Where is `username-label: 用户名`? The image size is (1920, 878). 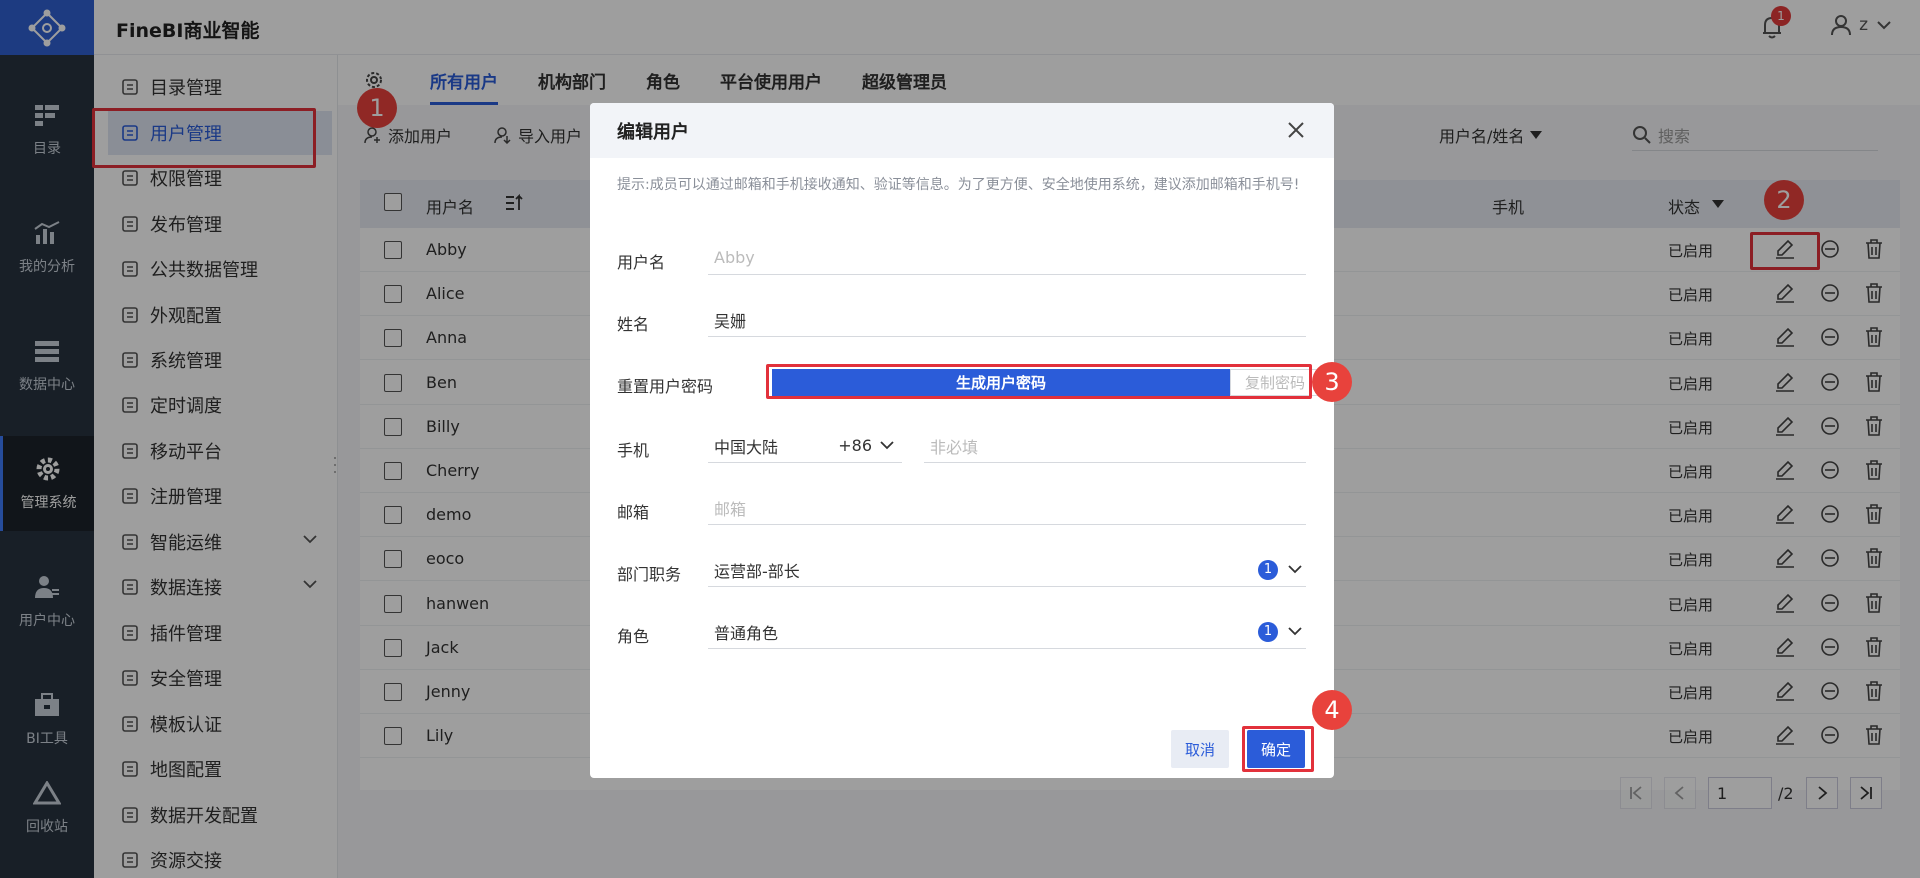 username-label: 用户名 is located at coordinates (641, 262).